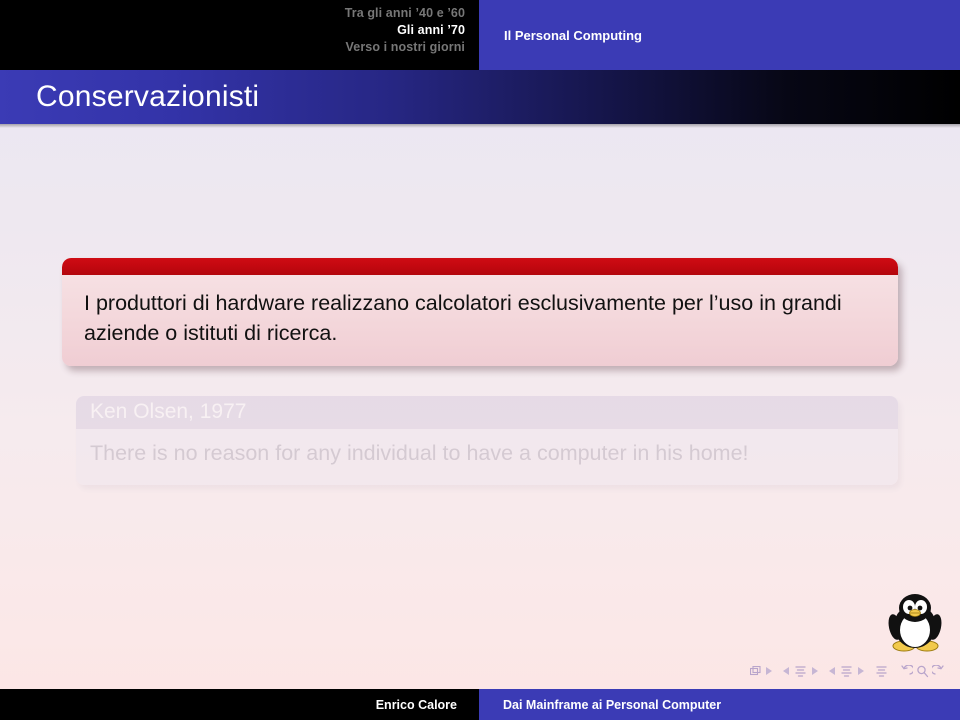  I want to click on next-slide-icon, so click(769, 671).